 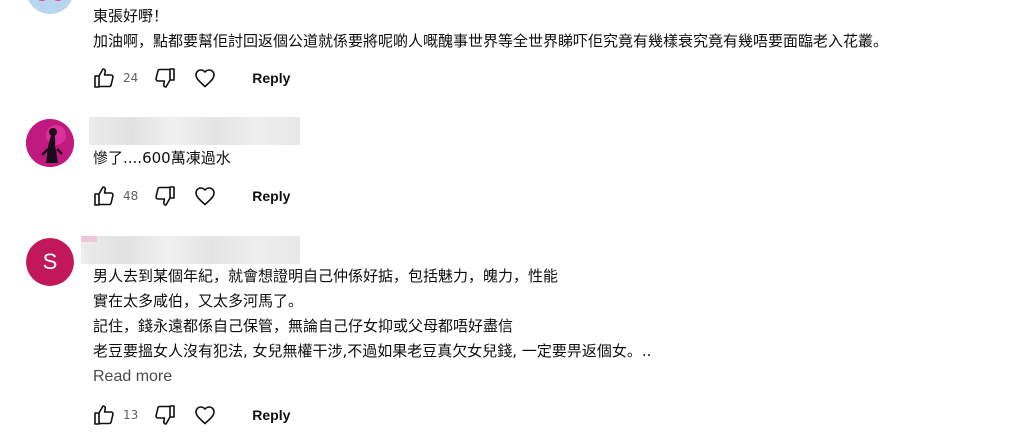 I want to click on like-count: 24, so click(x=131, y=78).